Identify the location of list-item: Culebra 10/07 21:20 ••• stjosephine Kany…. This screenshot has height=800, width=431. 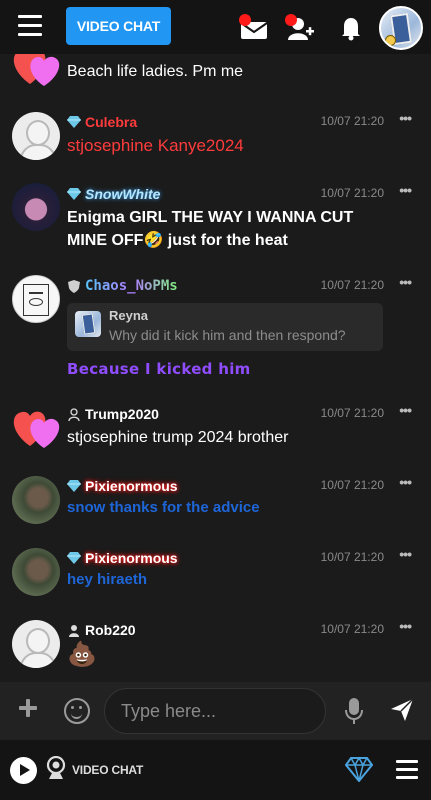
(215, 143).